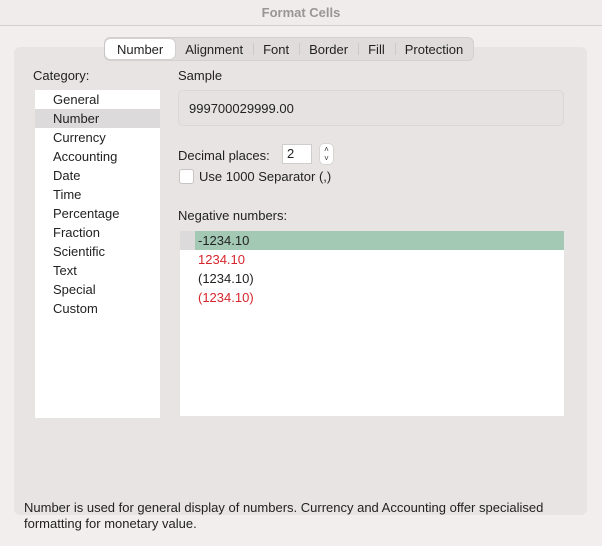 This screenshot has width=602, height=546. What do you see at coordinates (326, 149) in the screenshot?
I see `chevron-up-icon: ˄` at bounding box center [326, 149].